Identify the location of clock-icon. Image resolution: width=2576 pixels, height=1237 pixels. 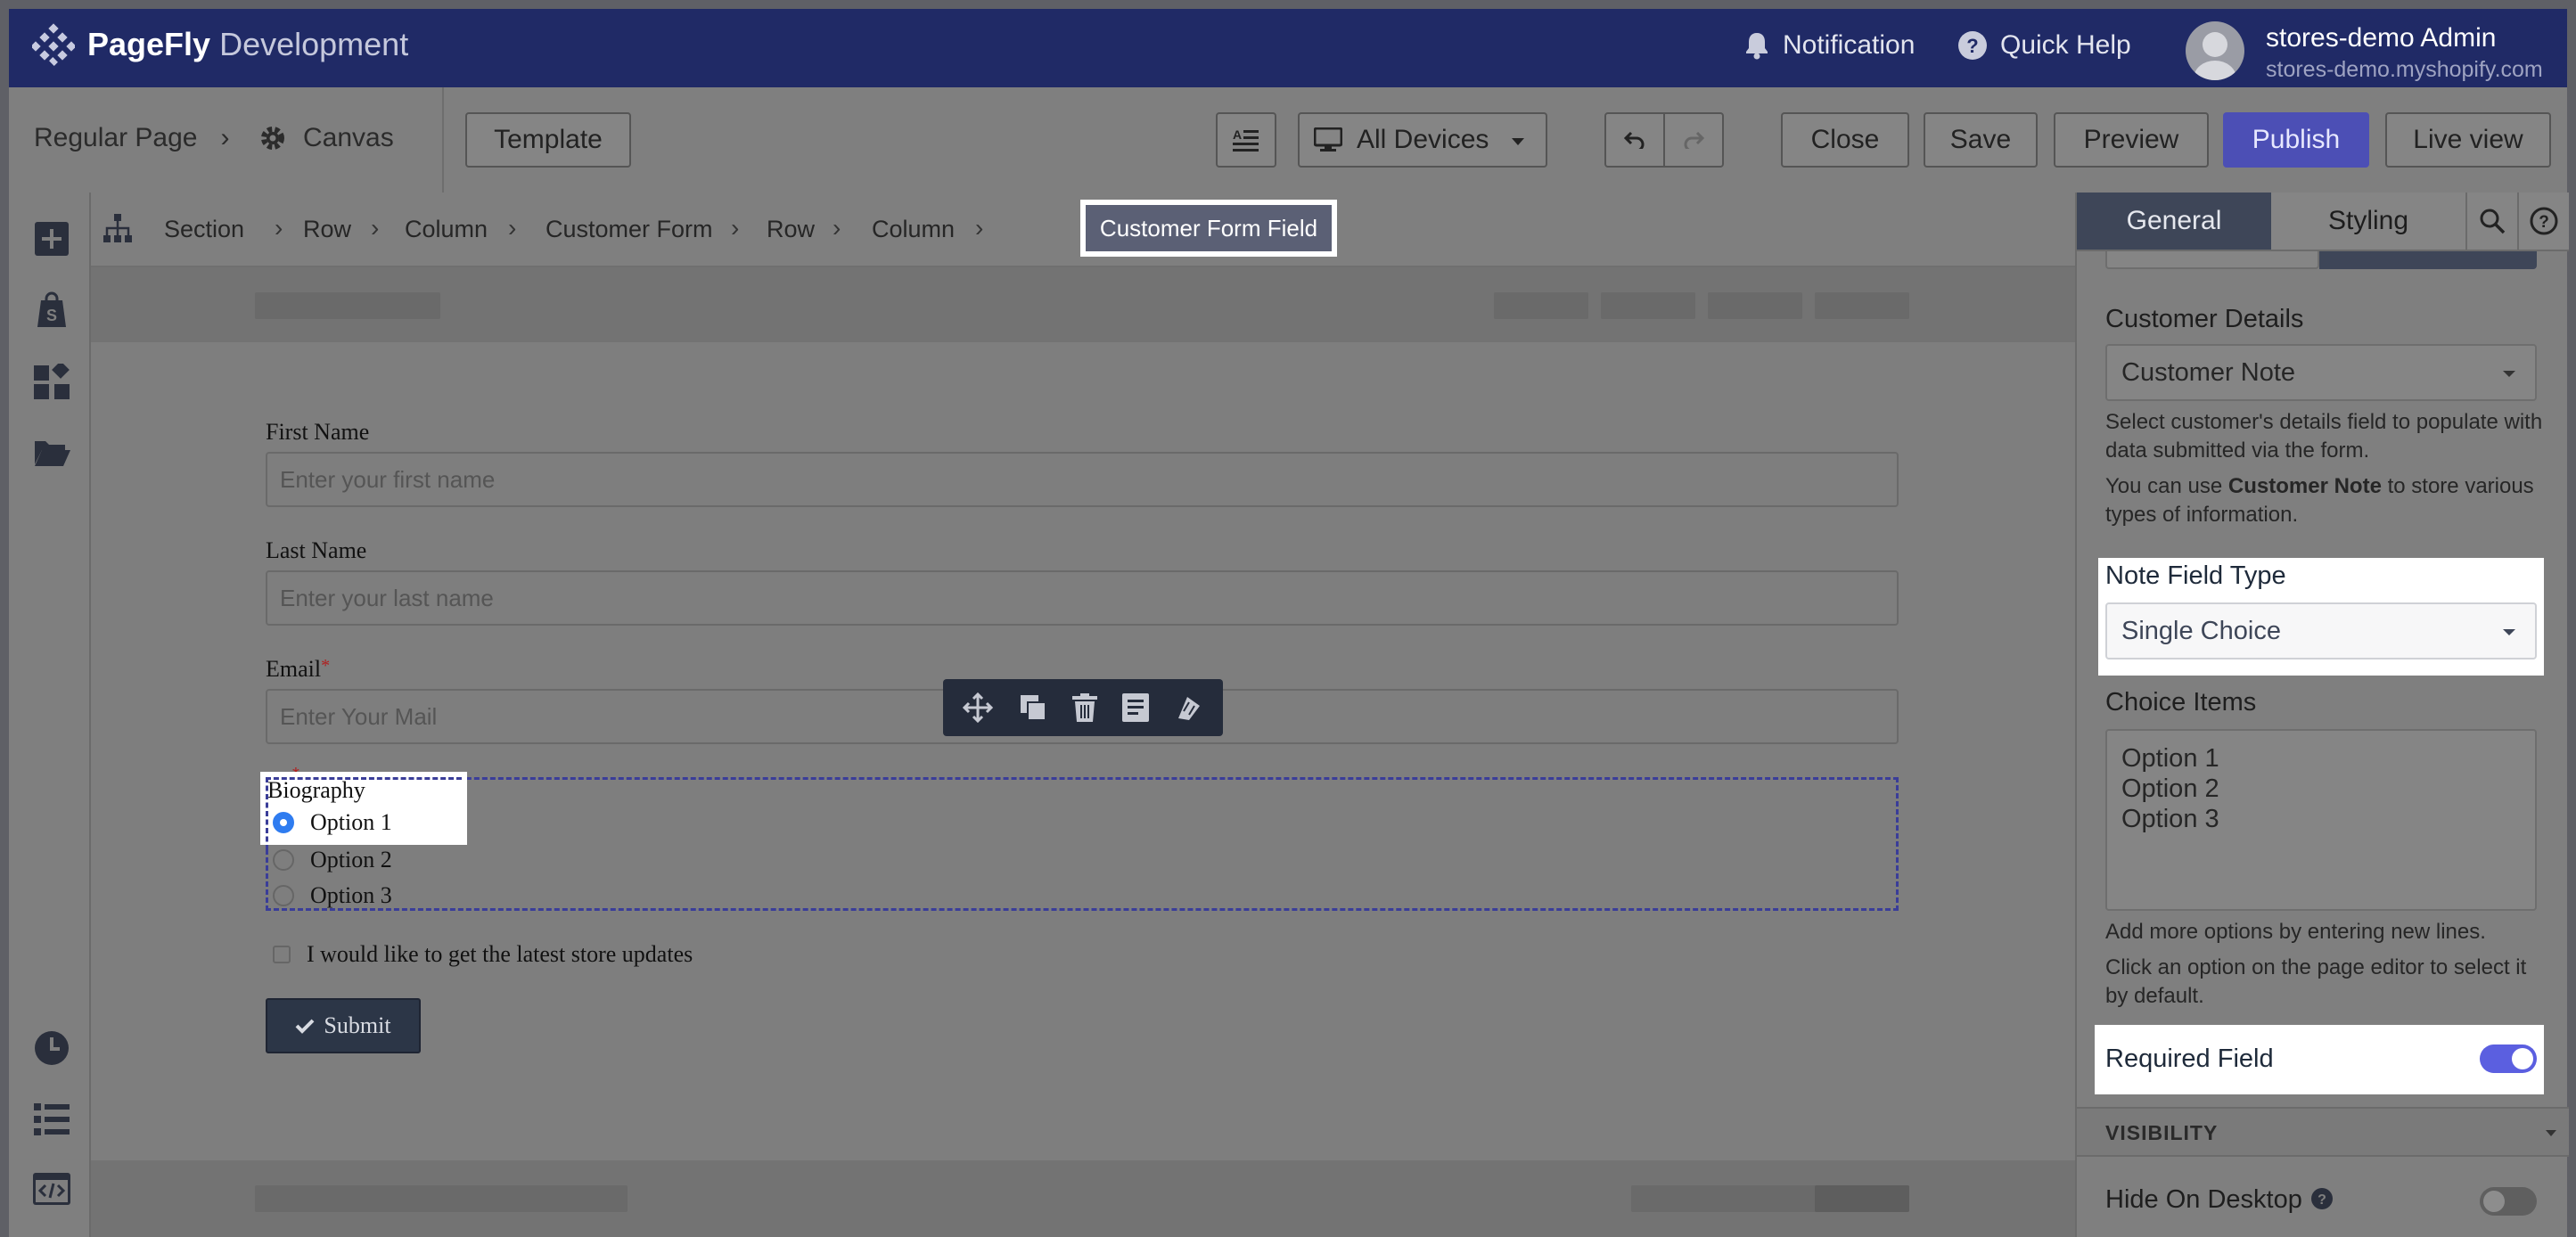
(52, 1048).